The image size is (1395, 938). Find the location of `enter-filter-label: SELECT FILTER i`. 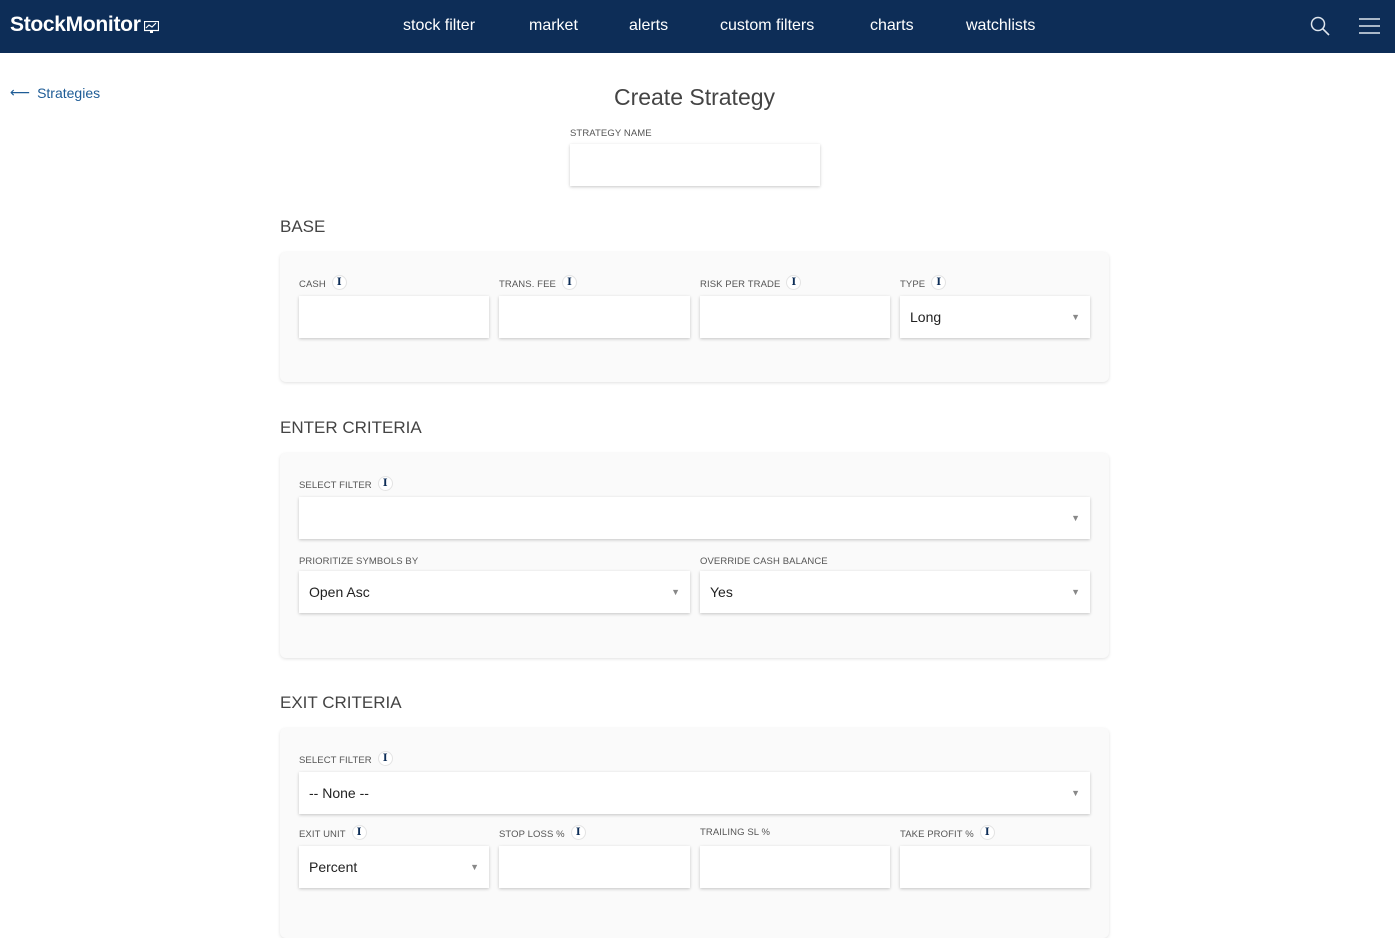

enter-filter-label: SELECT FILTER i is located at coordinates (346, 484).